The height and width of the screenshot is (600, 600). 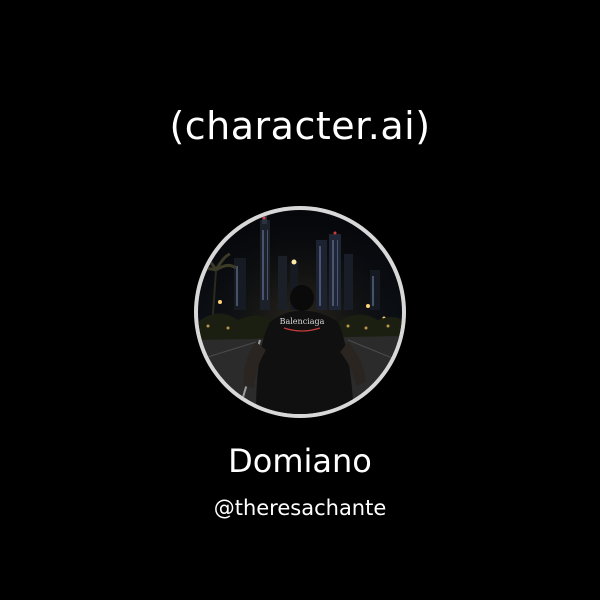 I want to click on character-name: Domiano, so click(x=300, y=461).